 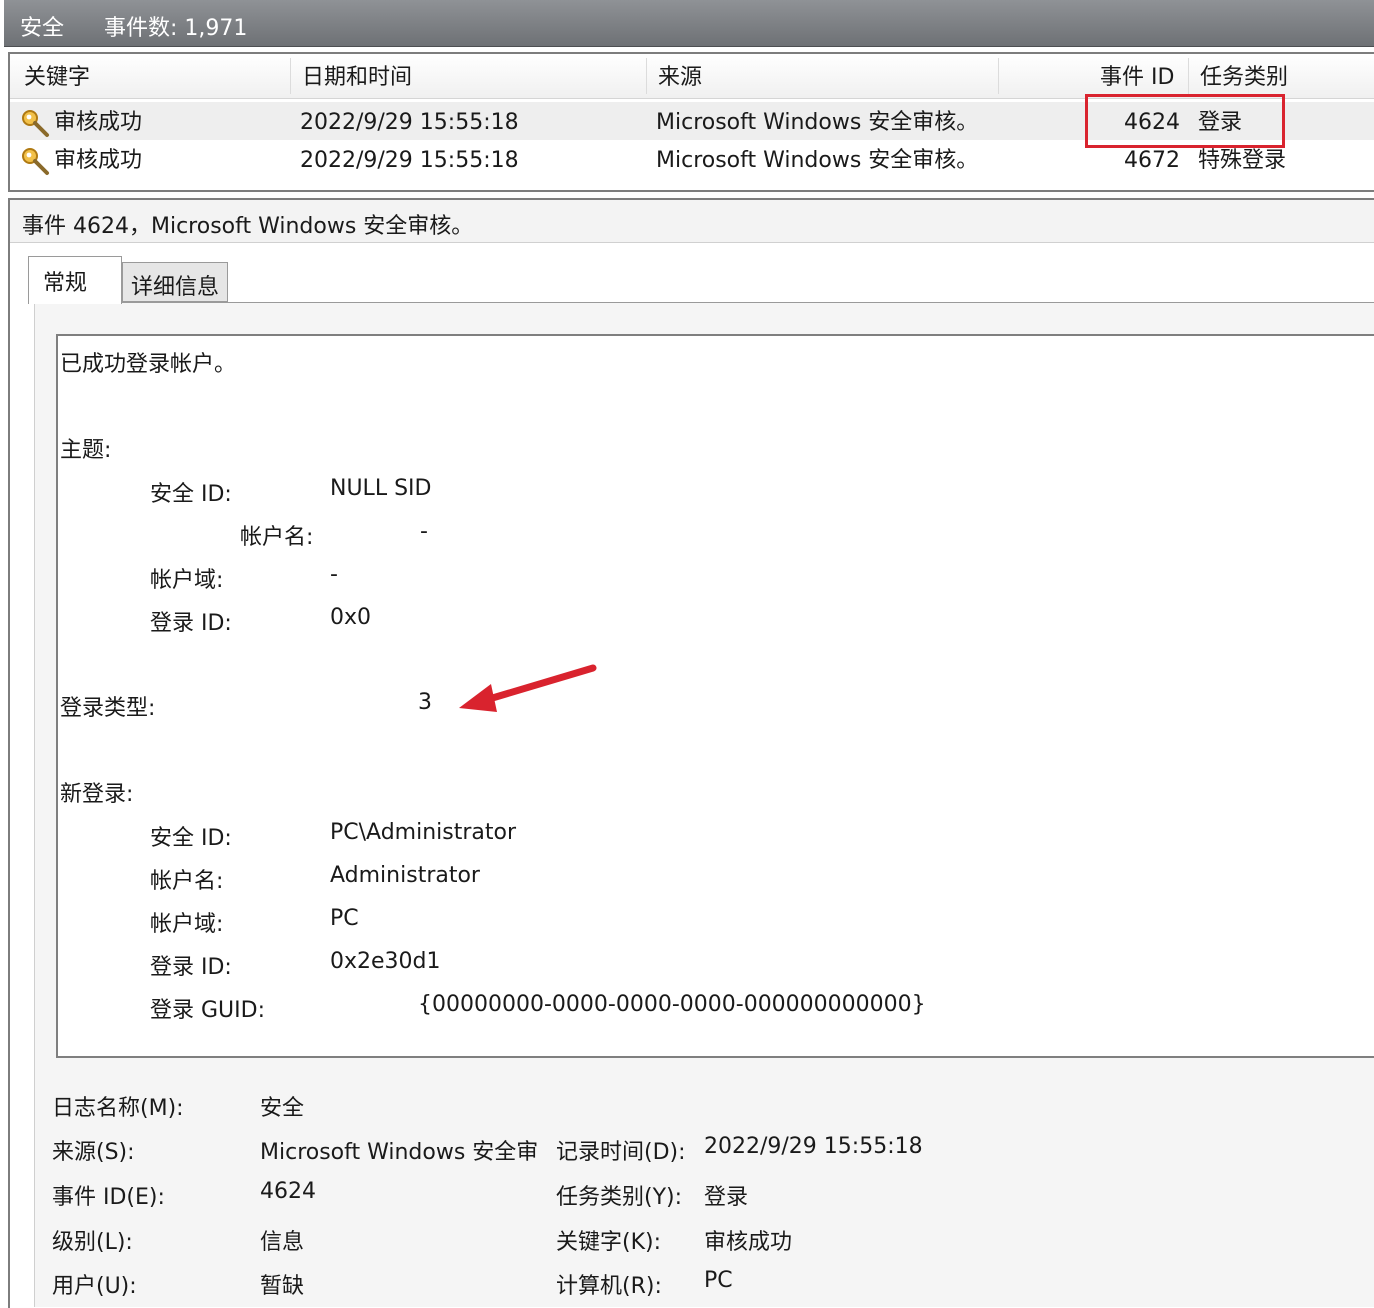 What do you see at coordinates (609, 1286) in the screenshot?
I see `computer-label: 计算机(R):` at bounding box center [609, 1286].